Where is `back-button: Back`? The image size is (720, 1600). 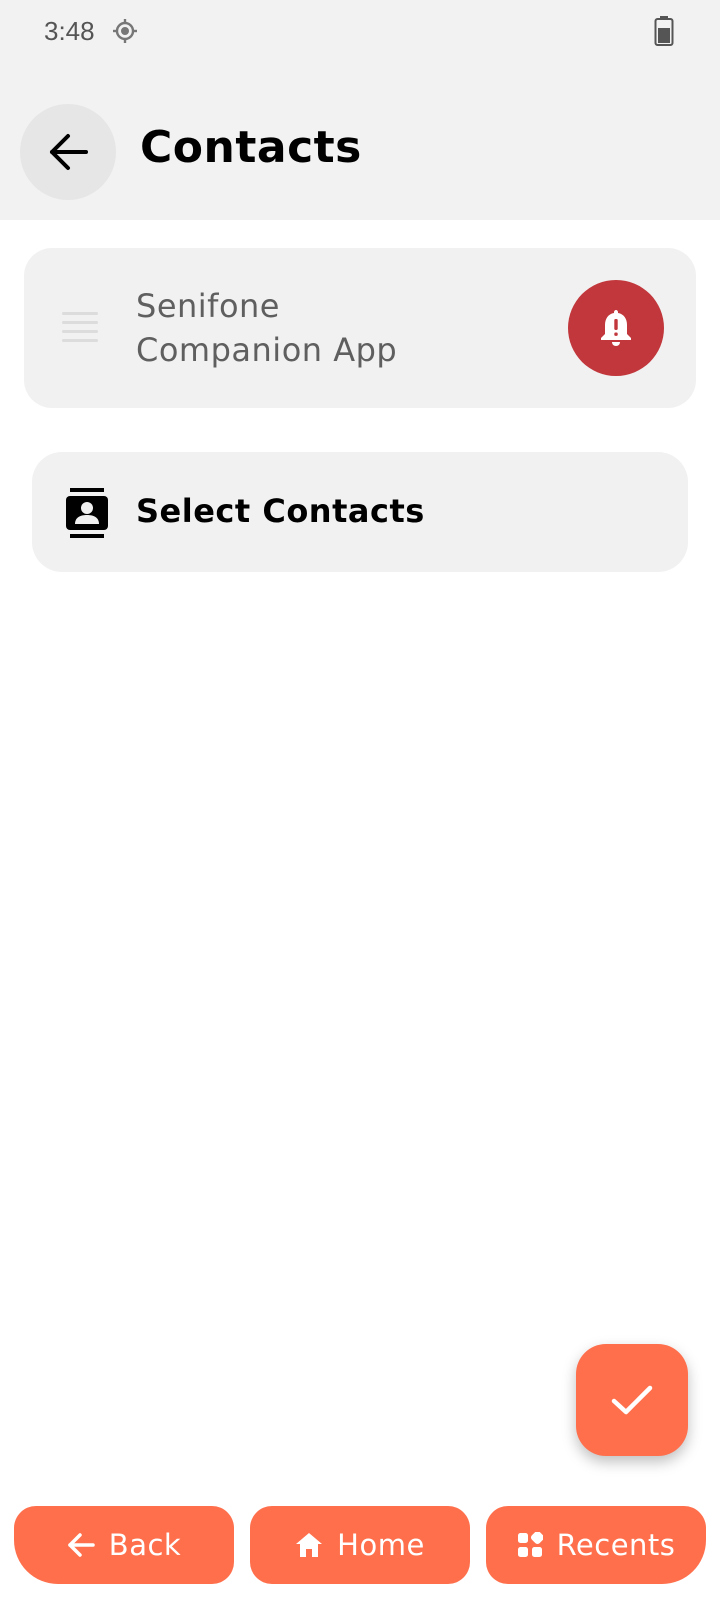
back-button: Back is located at coordinates (124, 1545).